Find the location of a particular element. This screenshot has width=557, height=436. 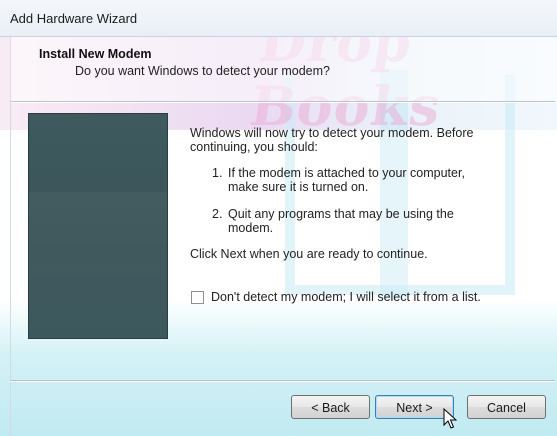

header-title: Install New Modem is located at coordinates (95, 54).